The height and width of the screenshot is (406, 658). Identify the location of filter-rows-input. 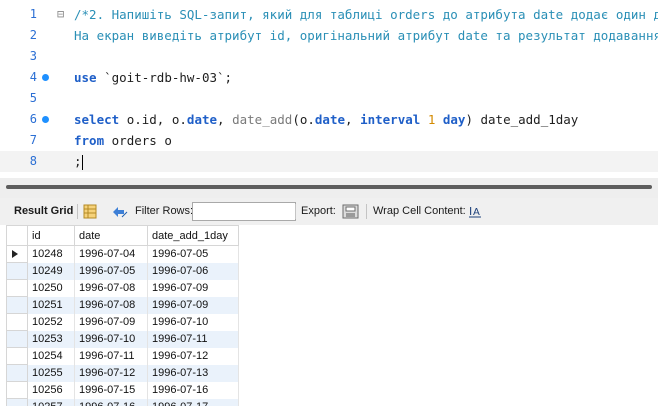
(244, 211).